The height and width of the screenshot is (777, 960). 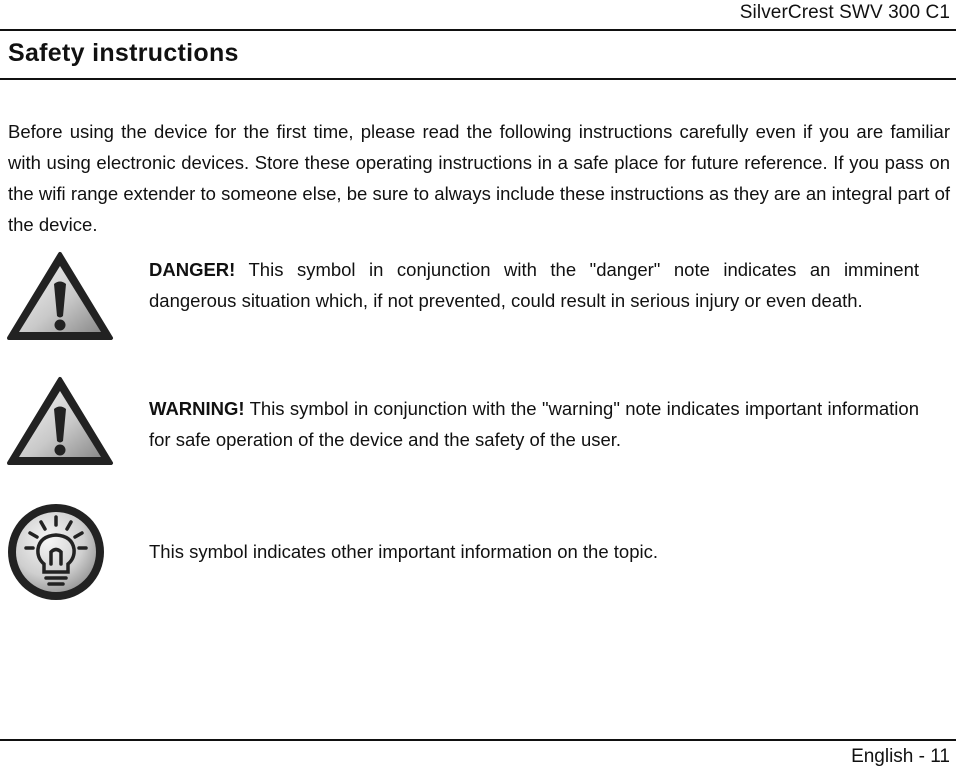 What do you see at coordinates (197, 408) in the screenshot?
I see `warning-label: WARNING!` at bounding box center [197, 408].